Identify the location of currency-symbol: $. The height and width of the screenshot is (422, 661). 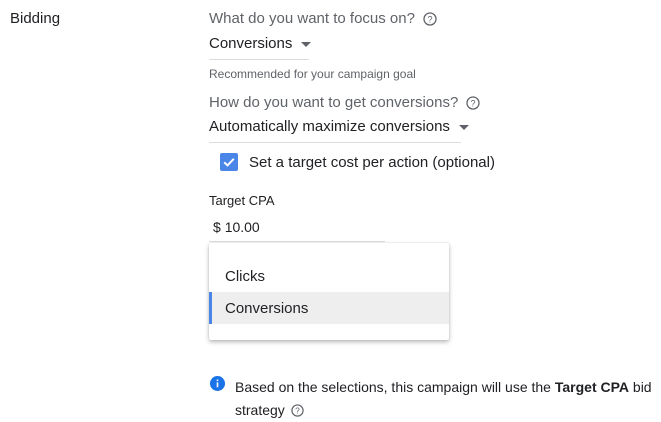
(217, 227).